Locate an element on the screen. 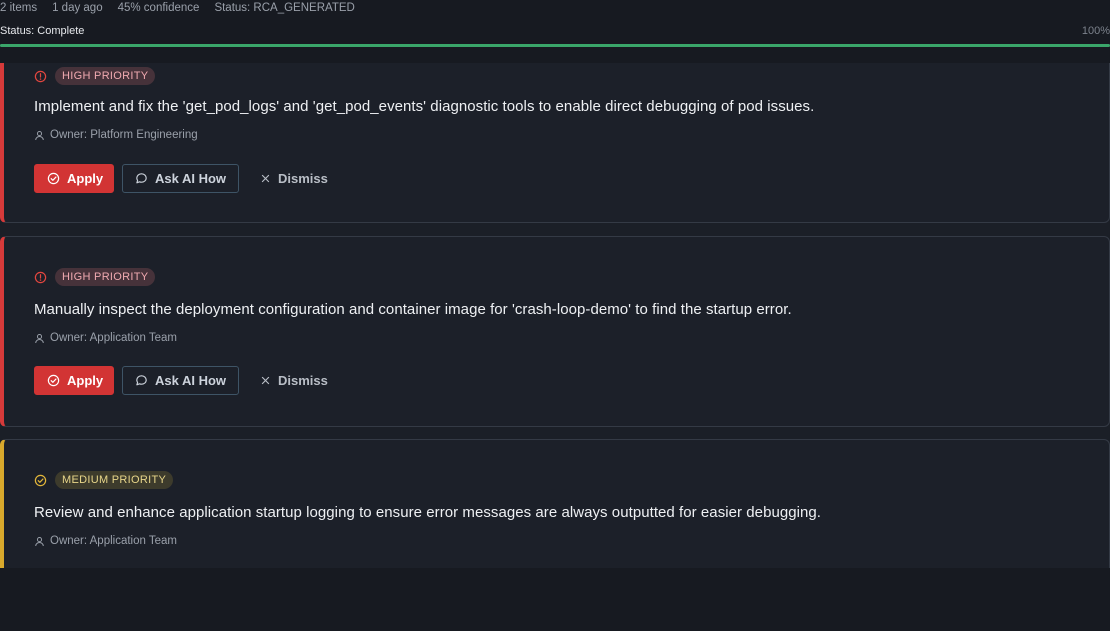  item-count: 2 items is located at coordinates (19, 8).